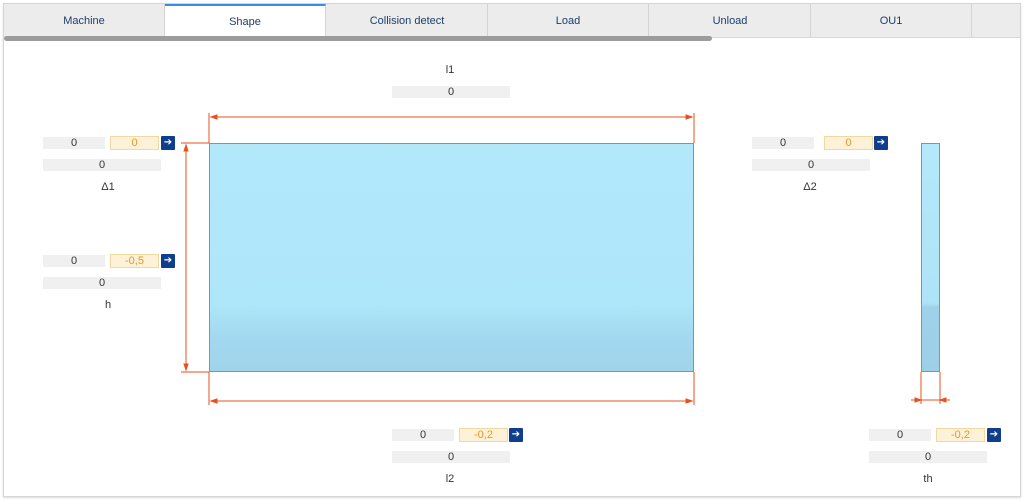 The width and height of the screenshot is (1024, 500). Describe the element at coordinates (960, 435) in the screenshot. I see `th-input: -0,2` at that location.